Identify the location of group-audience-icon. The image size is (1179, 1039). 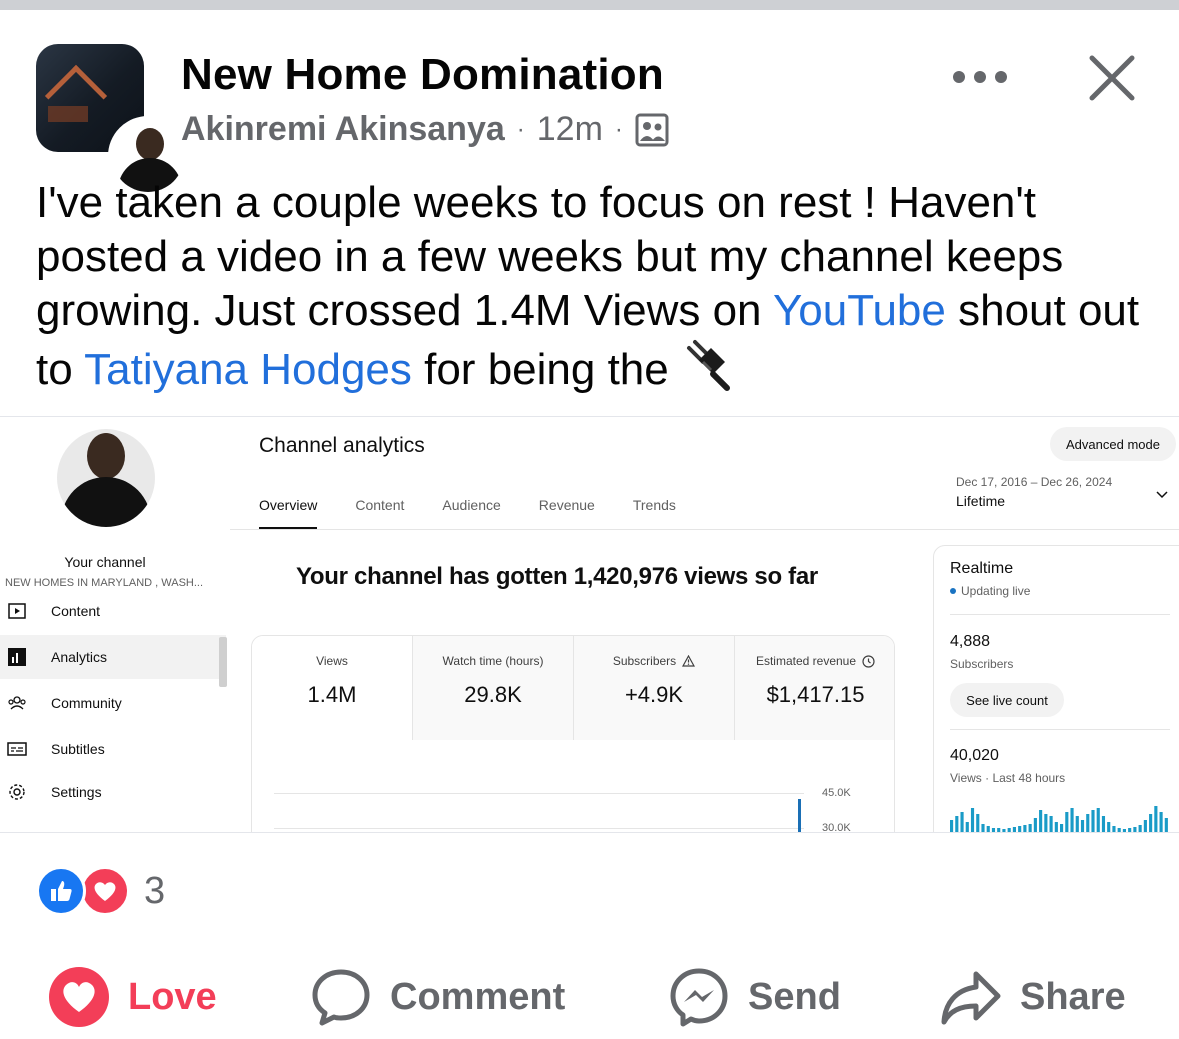
(652, 130).